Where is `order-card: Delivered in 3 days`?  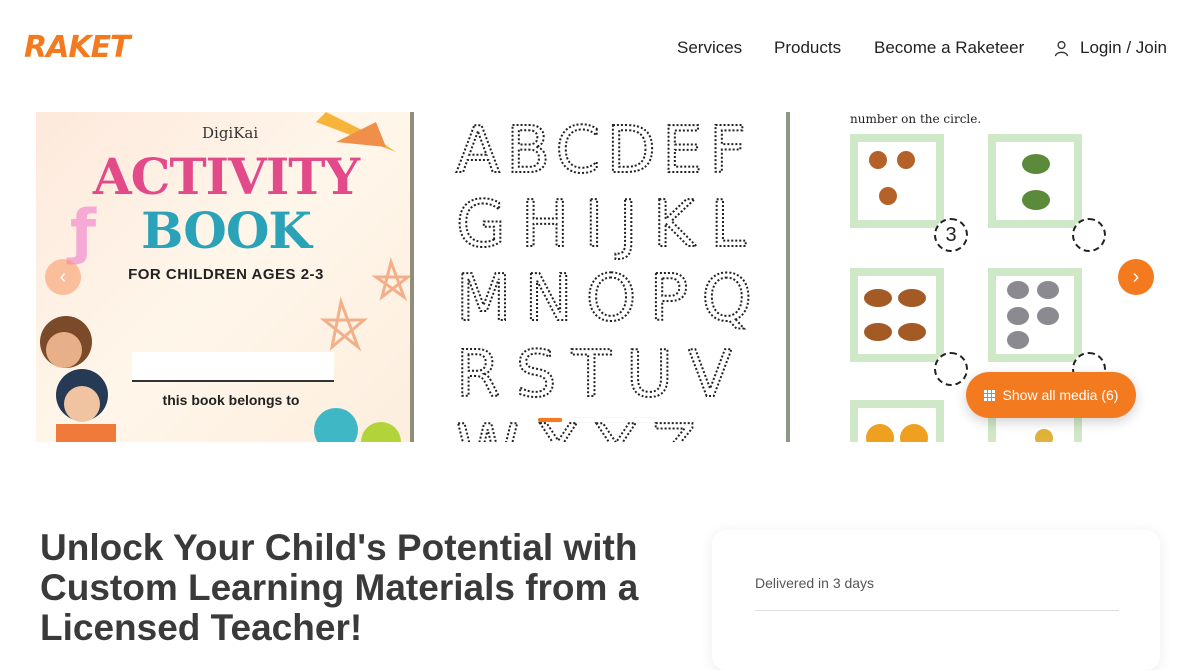
order-card: Delivered in 3 days is located at coordinates (936, 600).